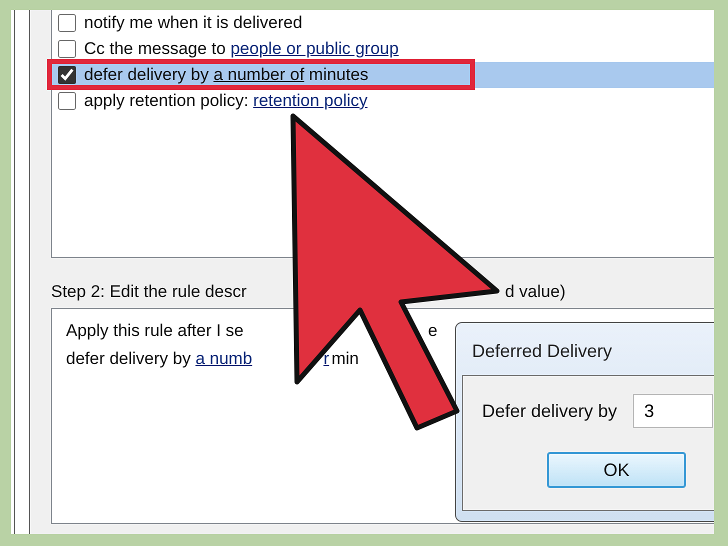  I want to click on section-label: d value), so click(535, 291).